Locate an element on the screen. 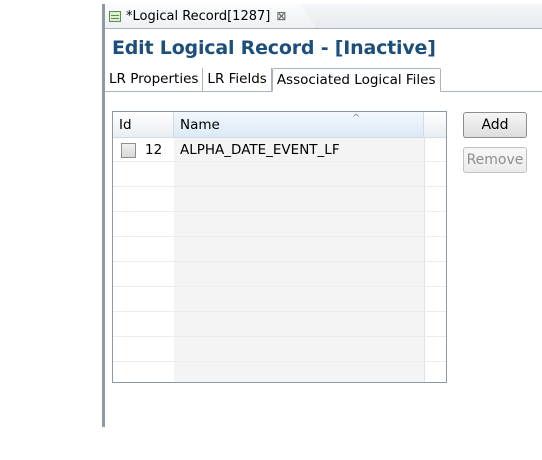  table-icon is located at coordinates (115, 16).